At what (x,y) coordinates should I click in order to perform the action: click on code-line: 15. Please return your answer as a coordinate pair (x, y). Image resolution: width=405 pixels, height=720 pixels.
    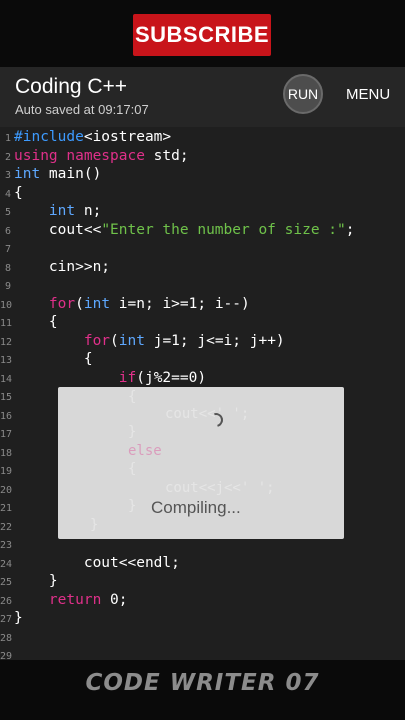
    Looking at the image, I should click on (7, 396).